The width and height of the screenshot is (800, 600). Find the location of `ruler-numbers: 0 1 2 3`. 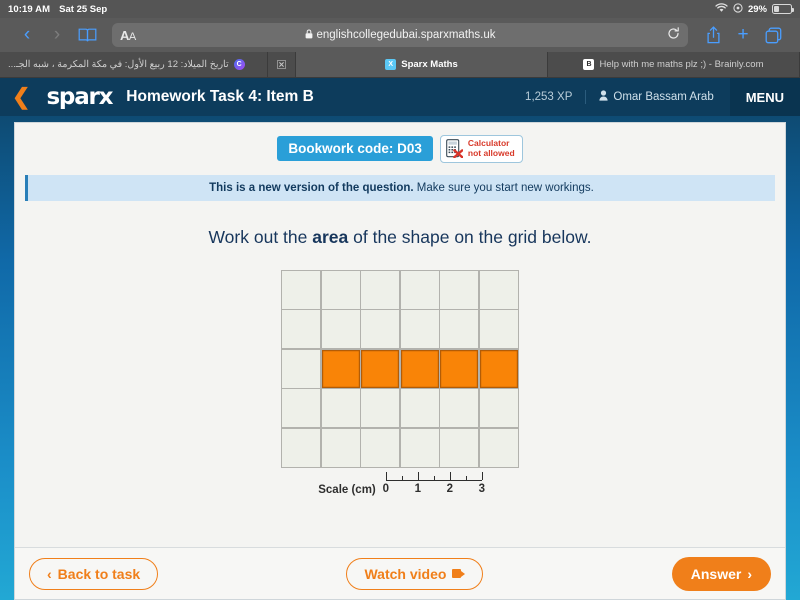

ruler-numbers: 0 1 2 3 is located at coordinates (433, 490).